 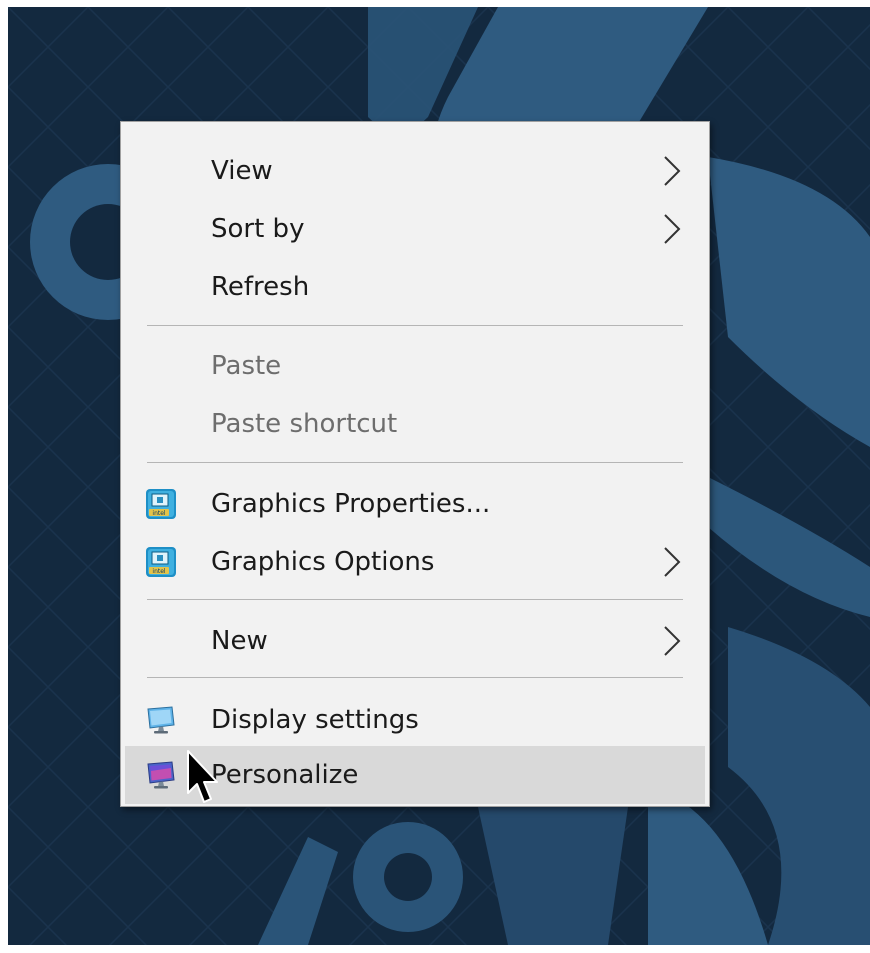 I want to click on menu-item-display-settings: Display settings, so click(x=415, y=720).